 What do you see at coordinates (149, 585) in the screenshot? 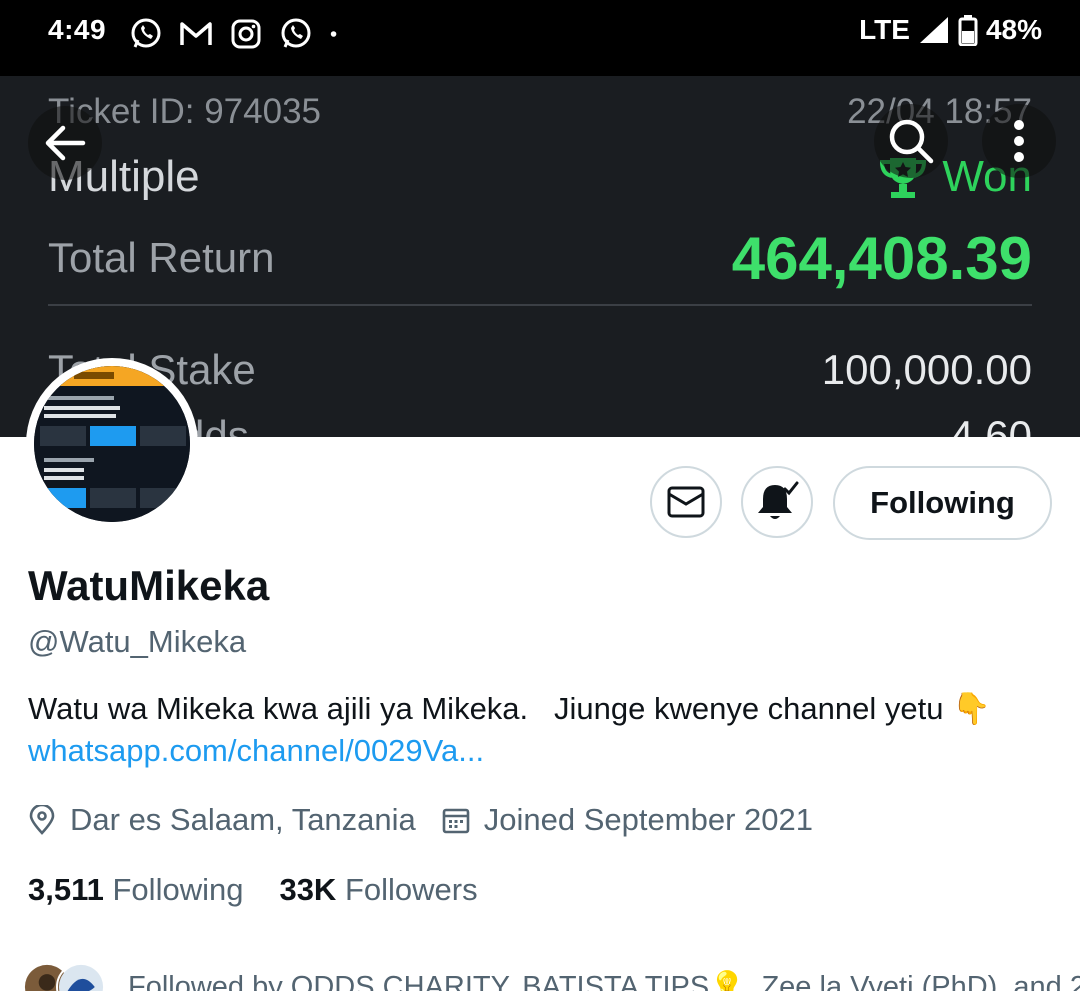
I see `display-name: WatuMikeka` at bounding box center [149, 585].